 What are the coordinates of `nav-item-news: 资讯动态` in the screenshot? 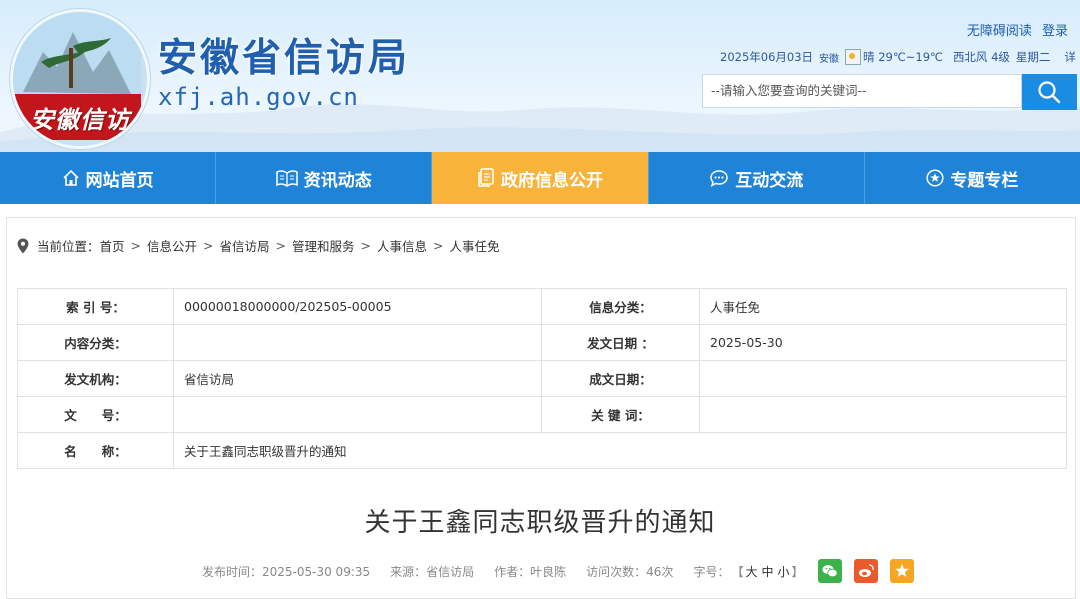 It's located at (324, 178).